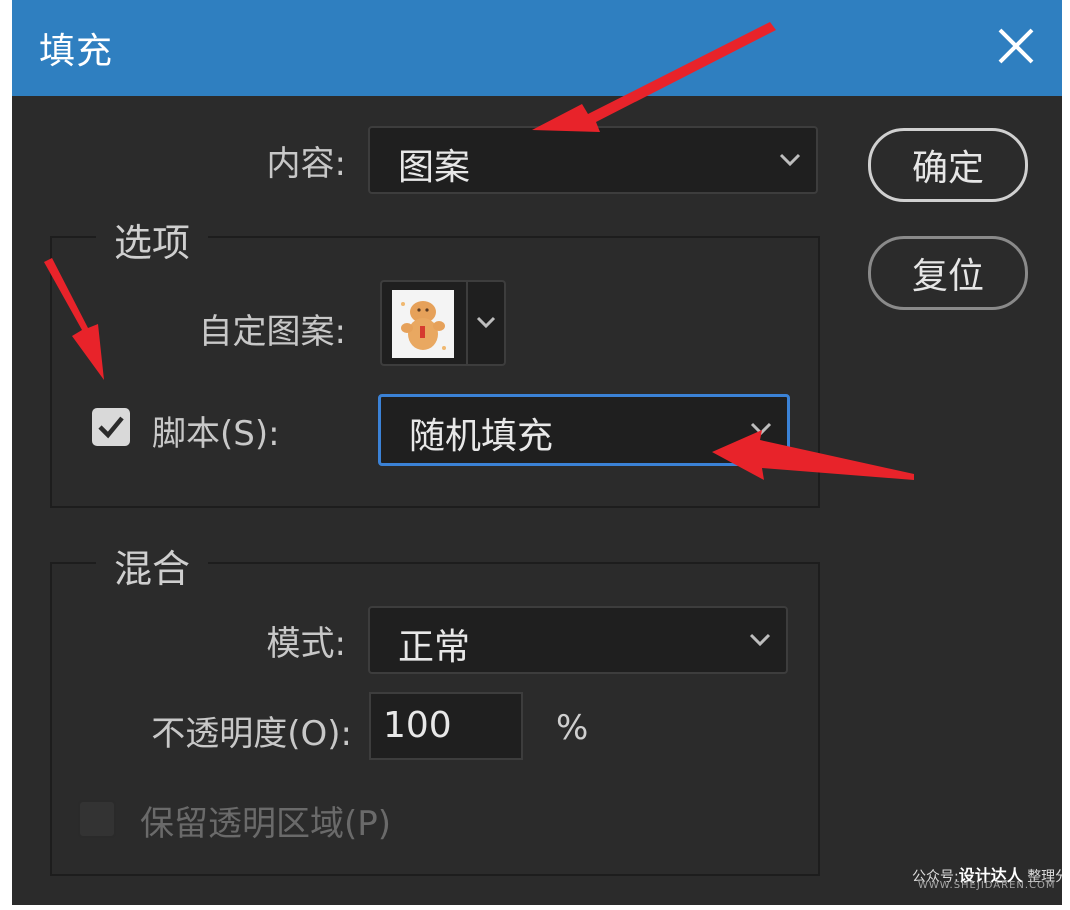 Image resolution: width=1070 pixels, height=910 pixels. What do you see at coordinates (1016, 46) in the screenshot?
I see `close-icon` at bounding box center [1016, 46].